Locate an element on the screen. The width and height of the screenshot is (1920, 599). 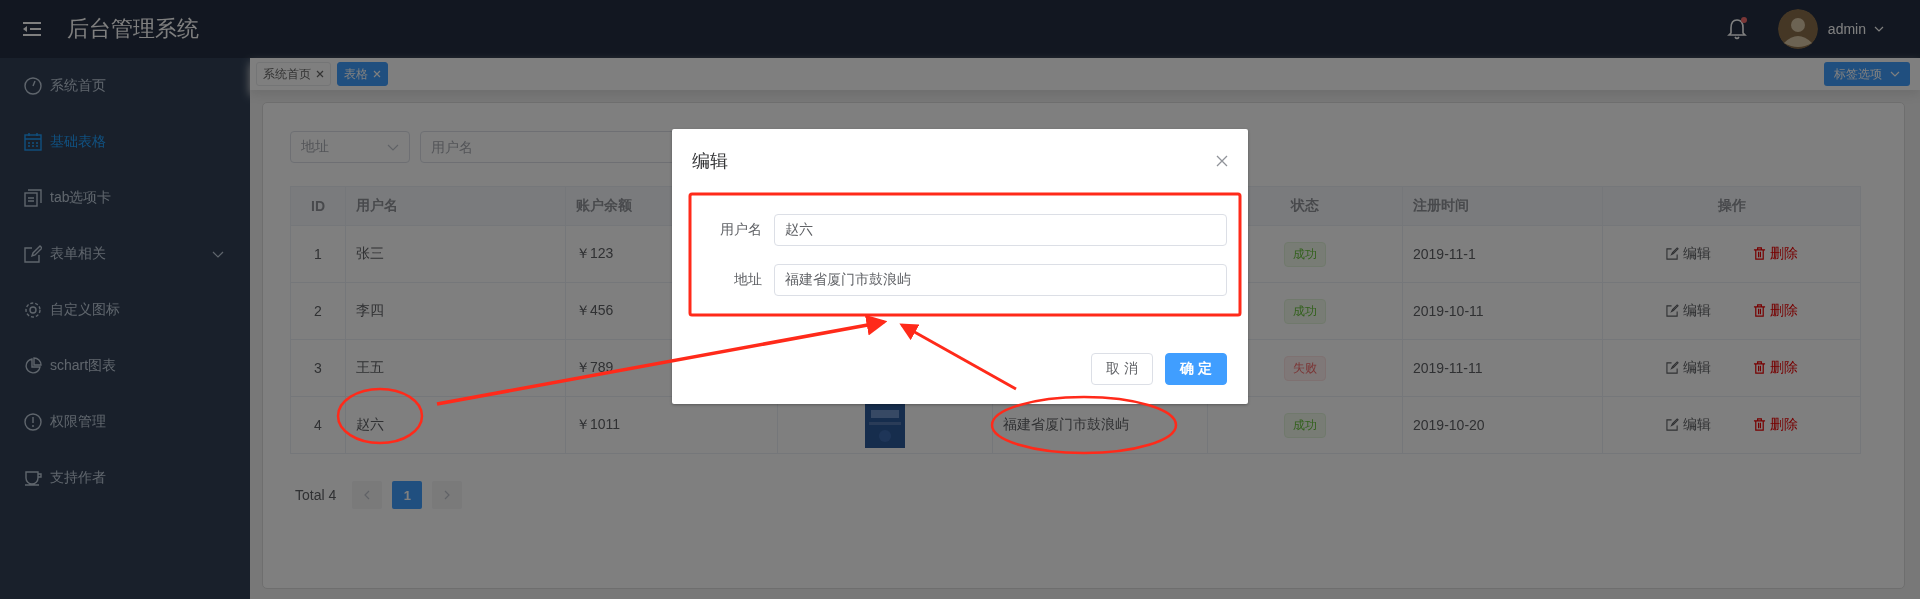
table-cell: 2 is located at coordinates (318, 311).